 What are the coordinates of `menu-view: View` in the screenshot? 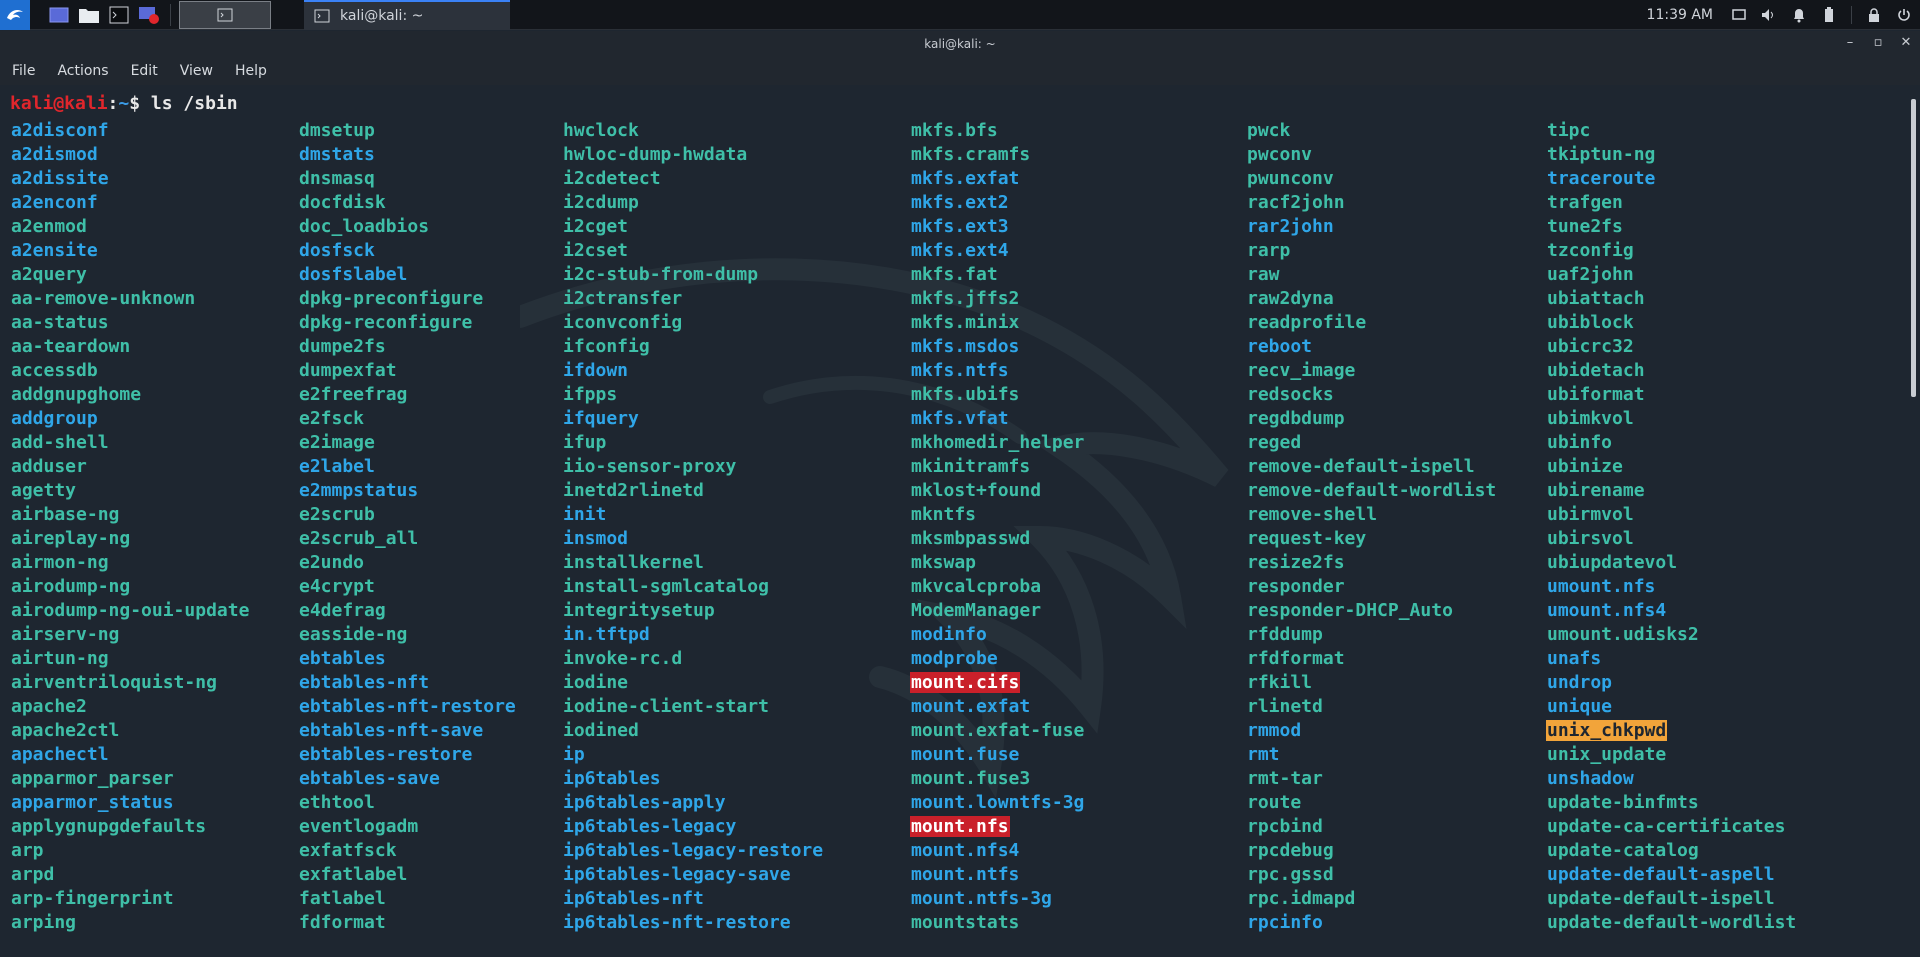 It's located at (196, 71).